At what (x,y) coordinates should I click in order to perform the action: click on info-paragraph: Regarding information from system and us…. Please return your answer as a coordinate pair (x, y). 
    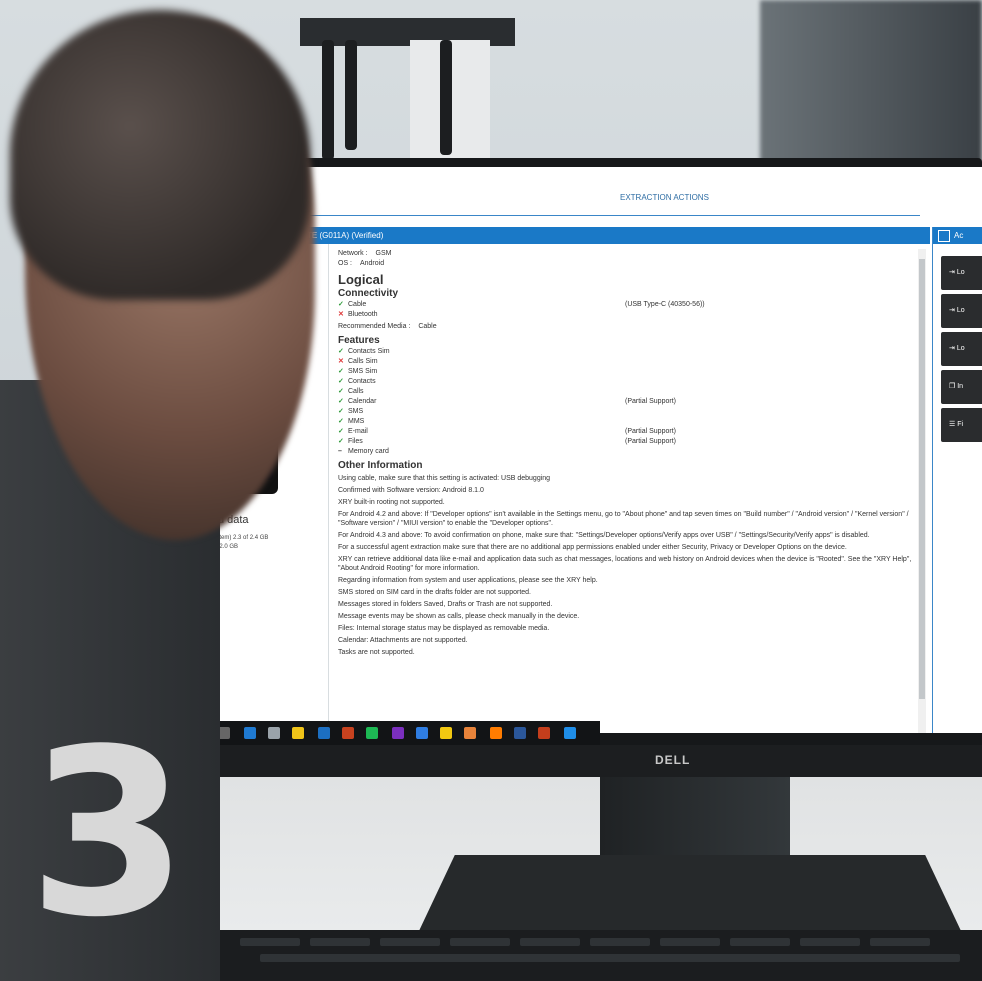
    Looking at the image, I should click on (468, 580).